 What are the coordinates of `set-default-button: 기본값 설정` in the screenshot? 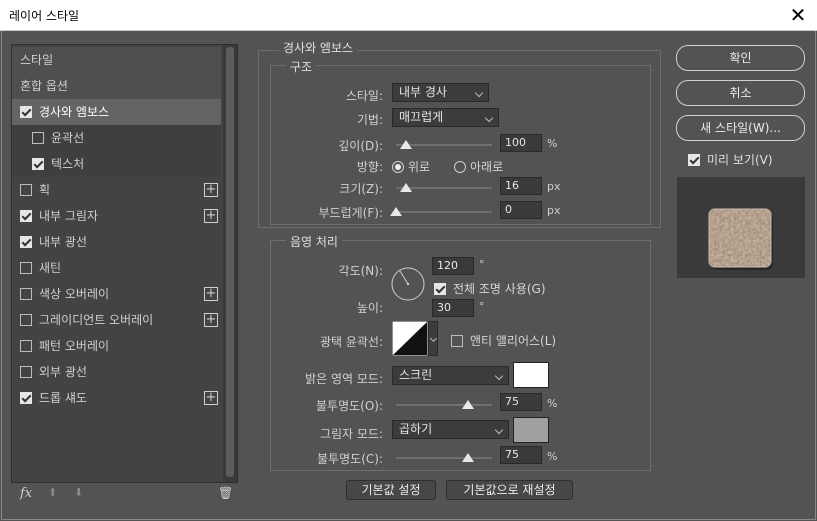 It's located at (391, 490).